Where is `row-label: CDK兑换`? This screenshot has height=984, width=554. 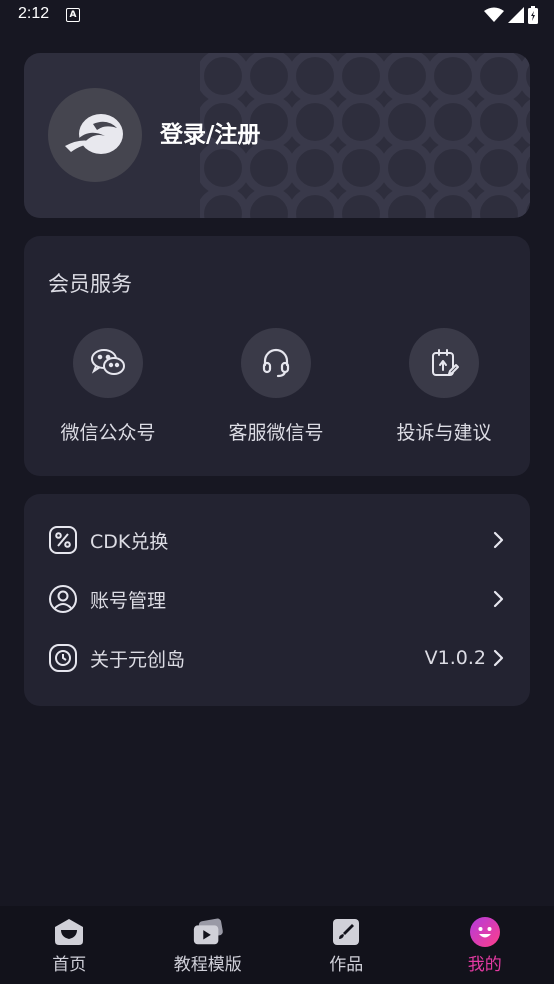 row-label: CDK兑换 is located at coordinates (129, 541).